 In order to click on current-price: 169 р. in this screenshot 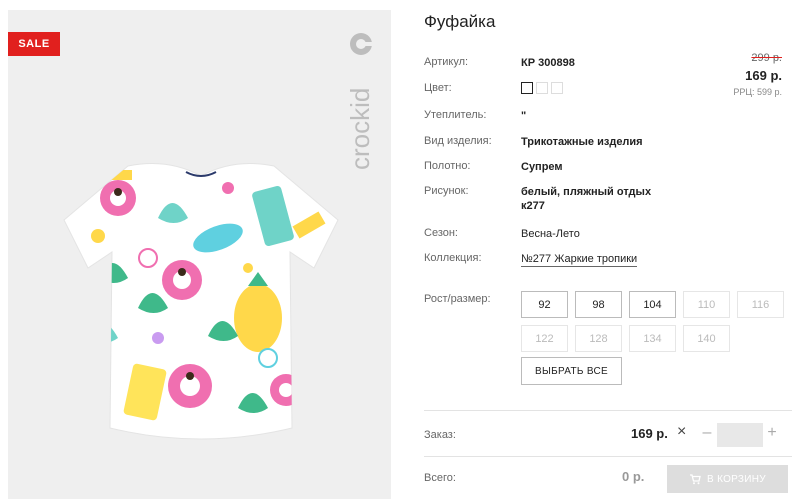, I will do `click(763, 75)`.